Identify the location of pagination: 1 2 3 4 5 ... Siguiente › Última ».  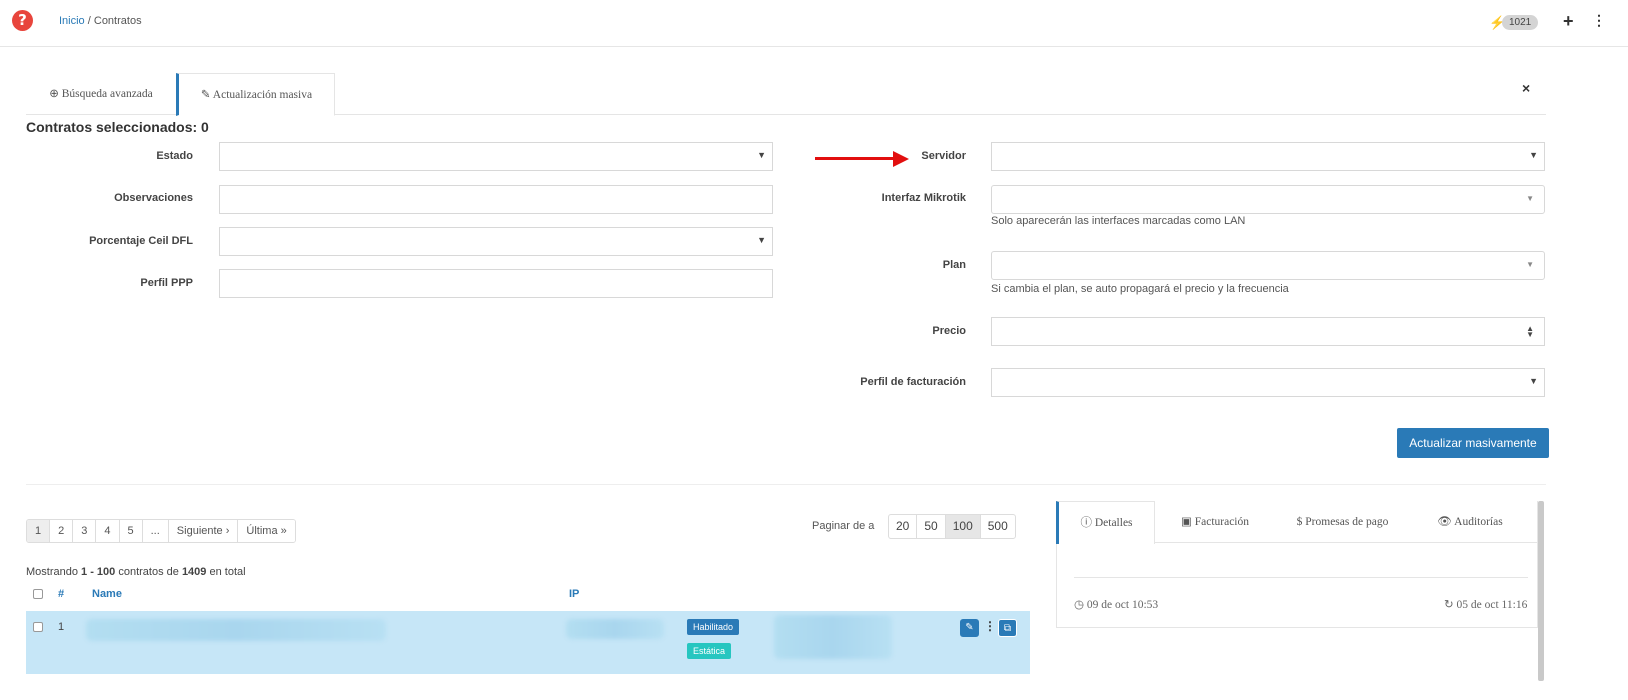
(161, 531).